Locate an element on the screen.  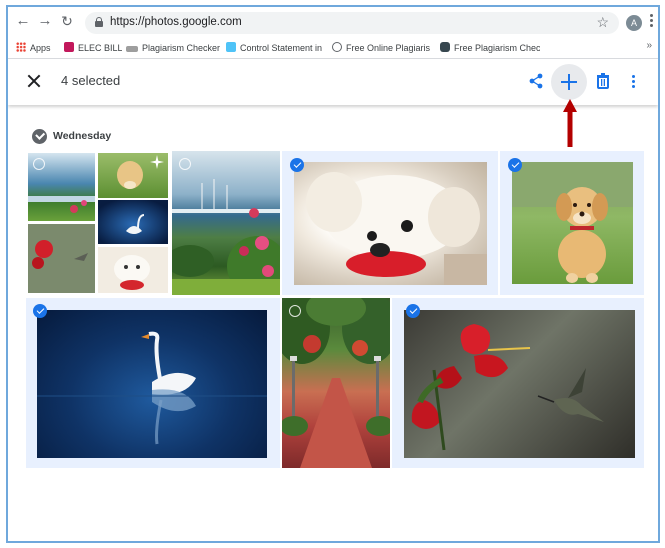
omnibox: https://photos.google.com ☆ is located at coordinates (352, 23).